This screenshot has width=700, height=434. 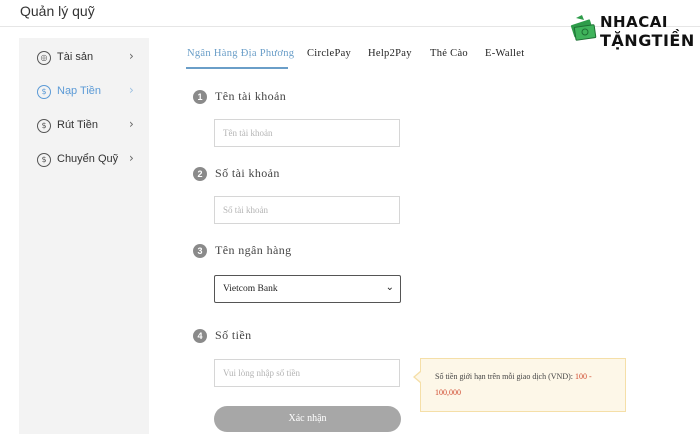 I want to click on step-number-4: 4, so click(x=200, y=336).